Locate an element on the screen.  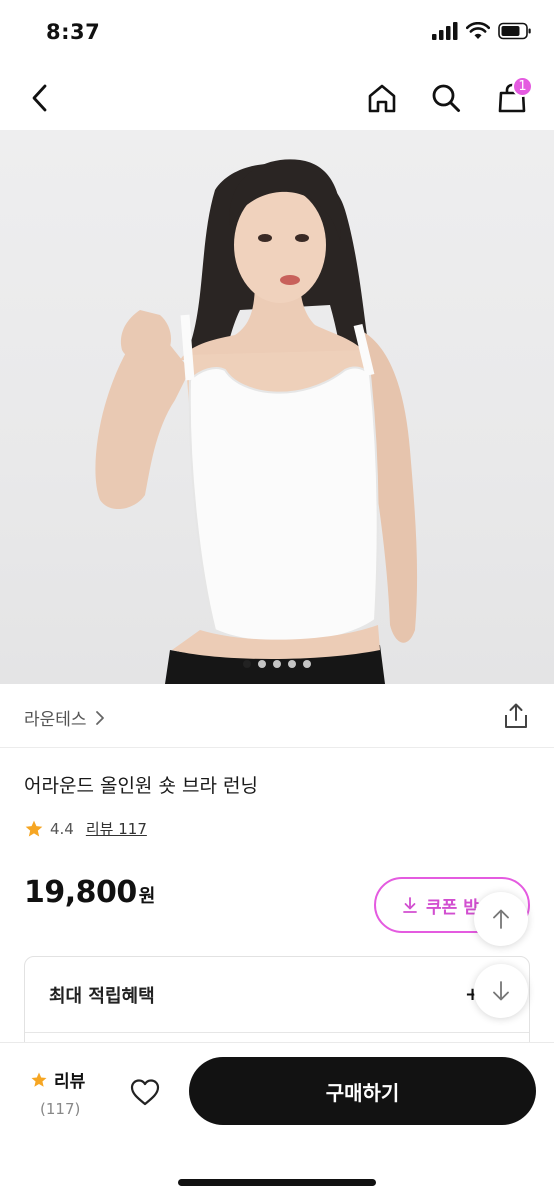
cart-button: 1 is located at coordinates (512, 98).